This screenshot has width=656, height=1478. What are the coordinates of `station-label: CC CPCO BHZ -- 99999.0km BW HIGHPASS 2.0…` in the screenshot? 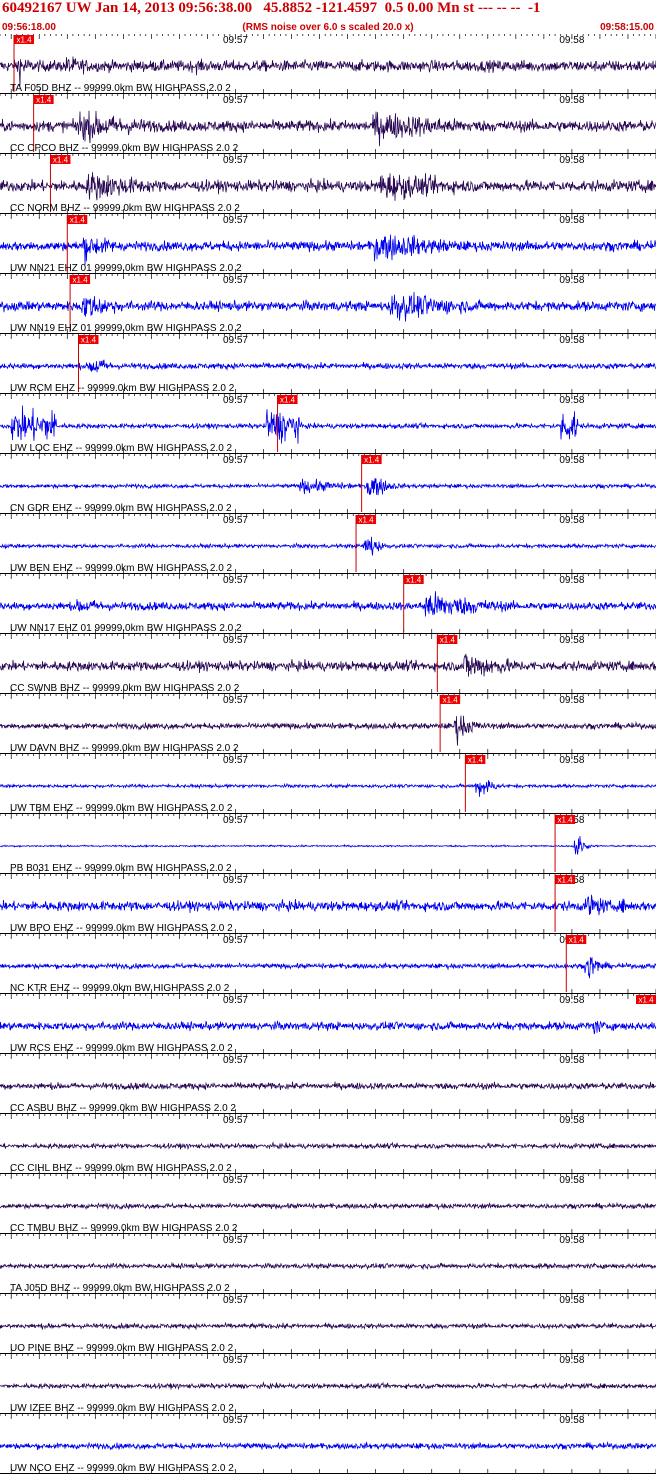 It's located at (124, 148).